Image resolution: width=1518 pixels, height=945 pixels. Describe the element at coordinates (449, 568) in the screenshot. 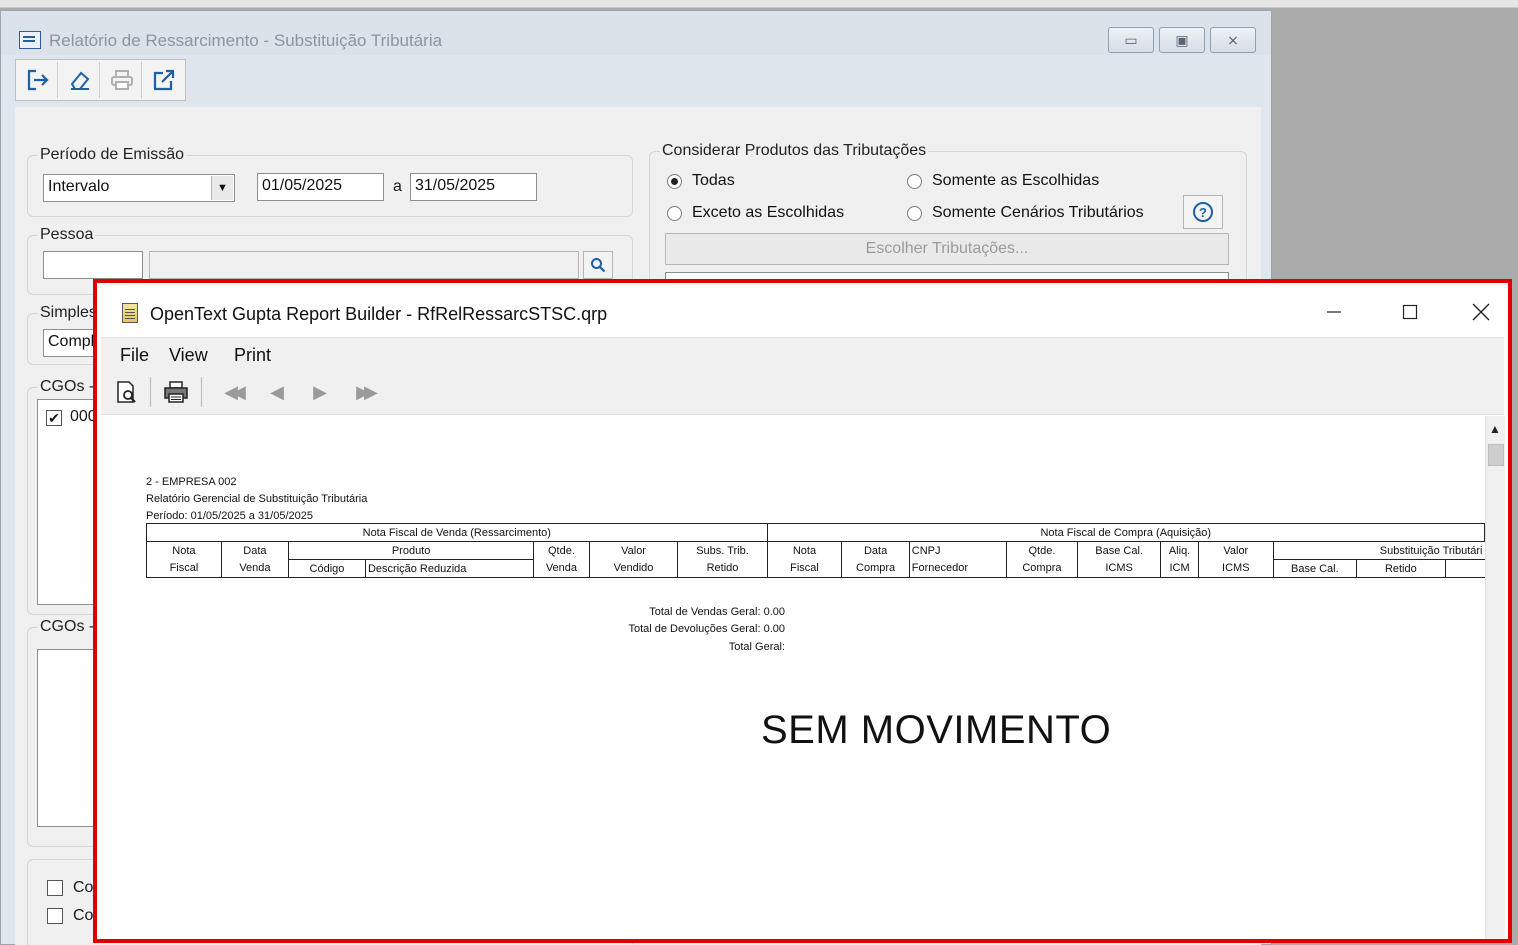

I see `col-descricao: Descrição Reduzida` at that location.